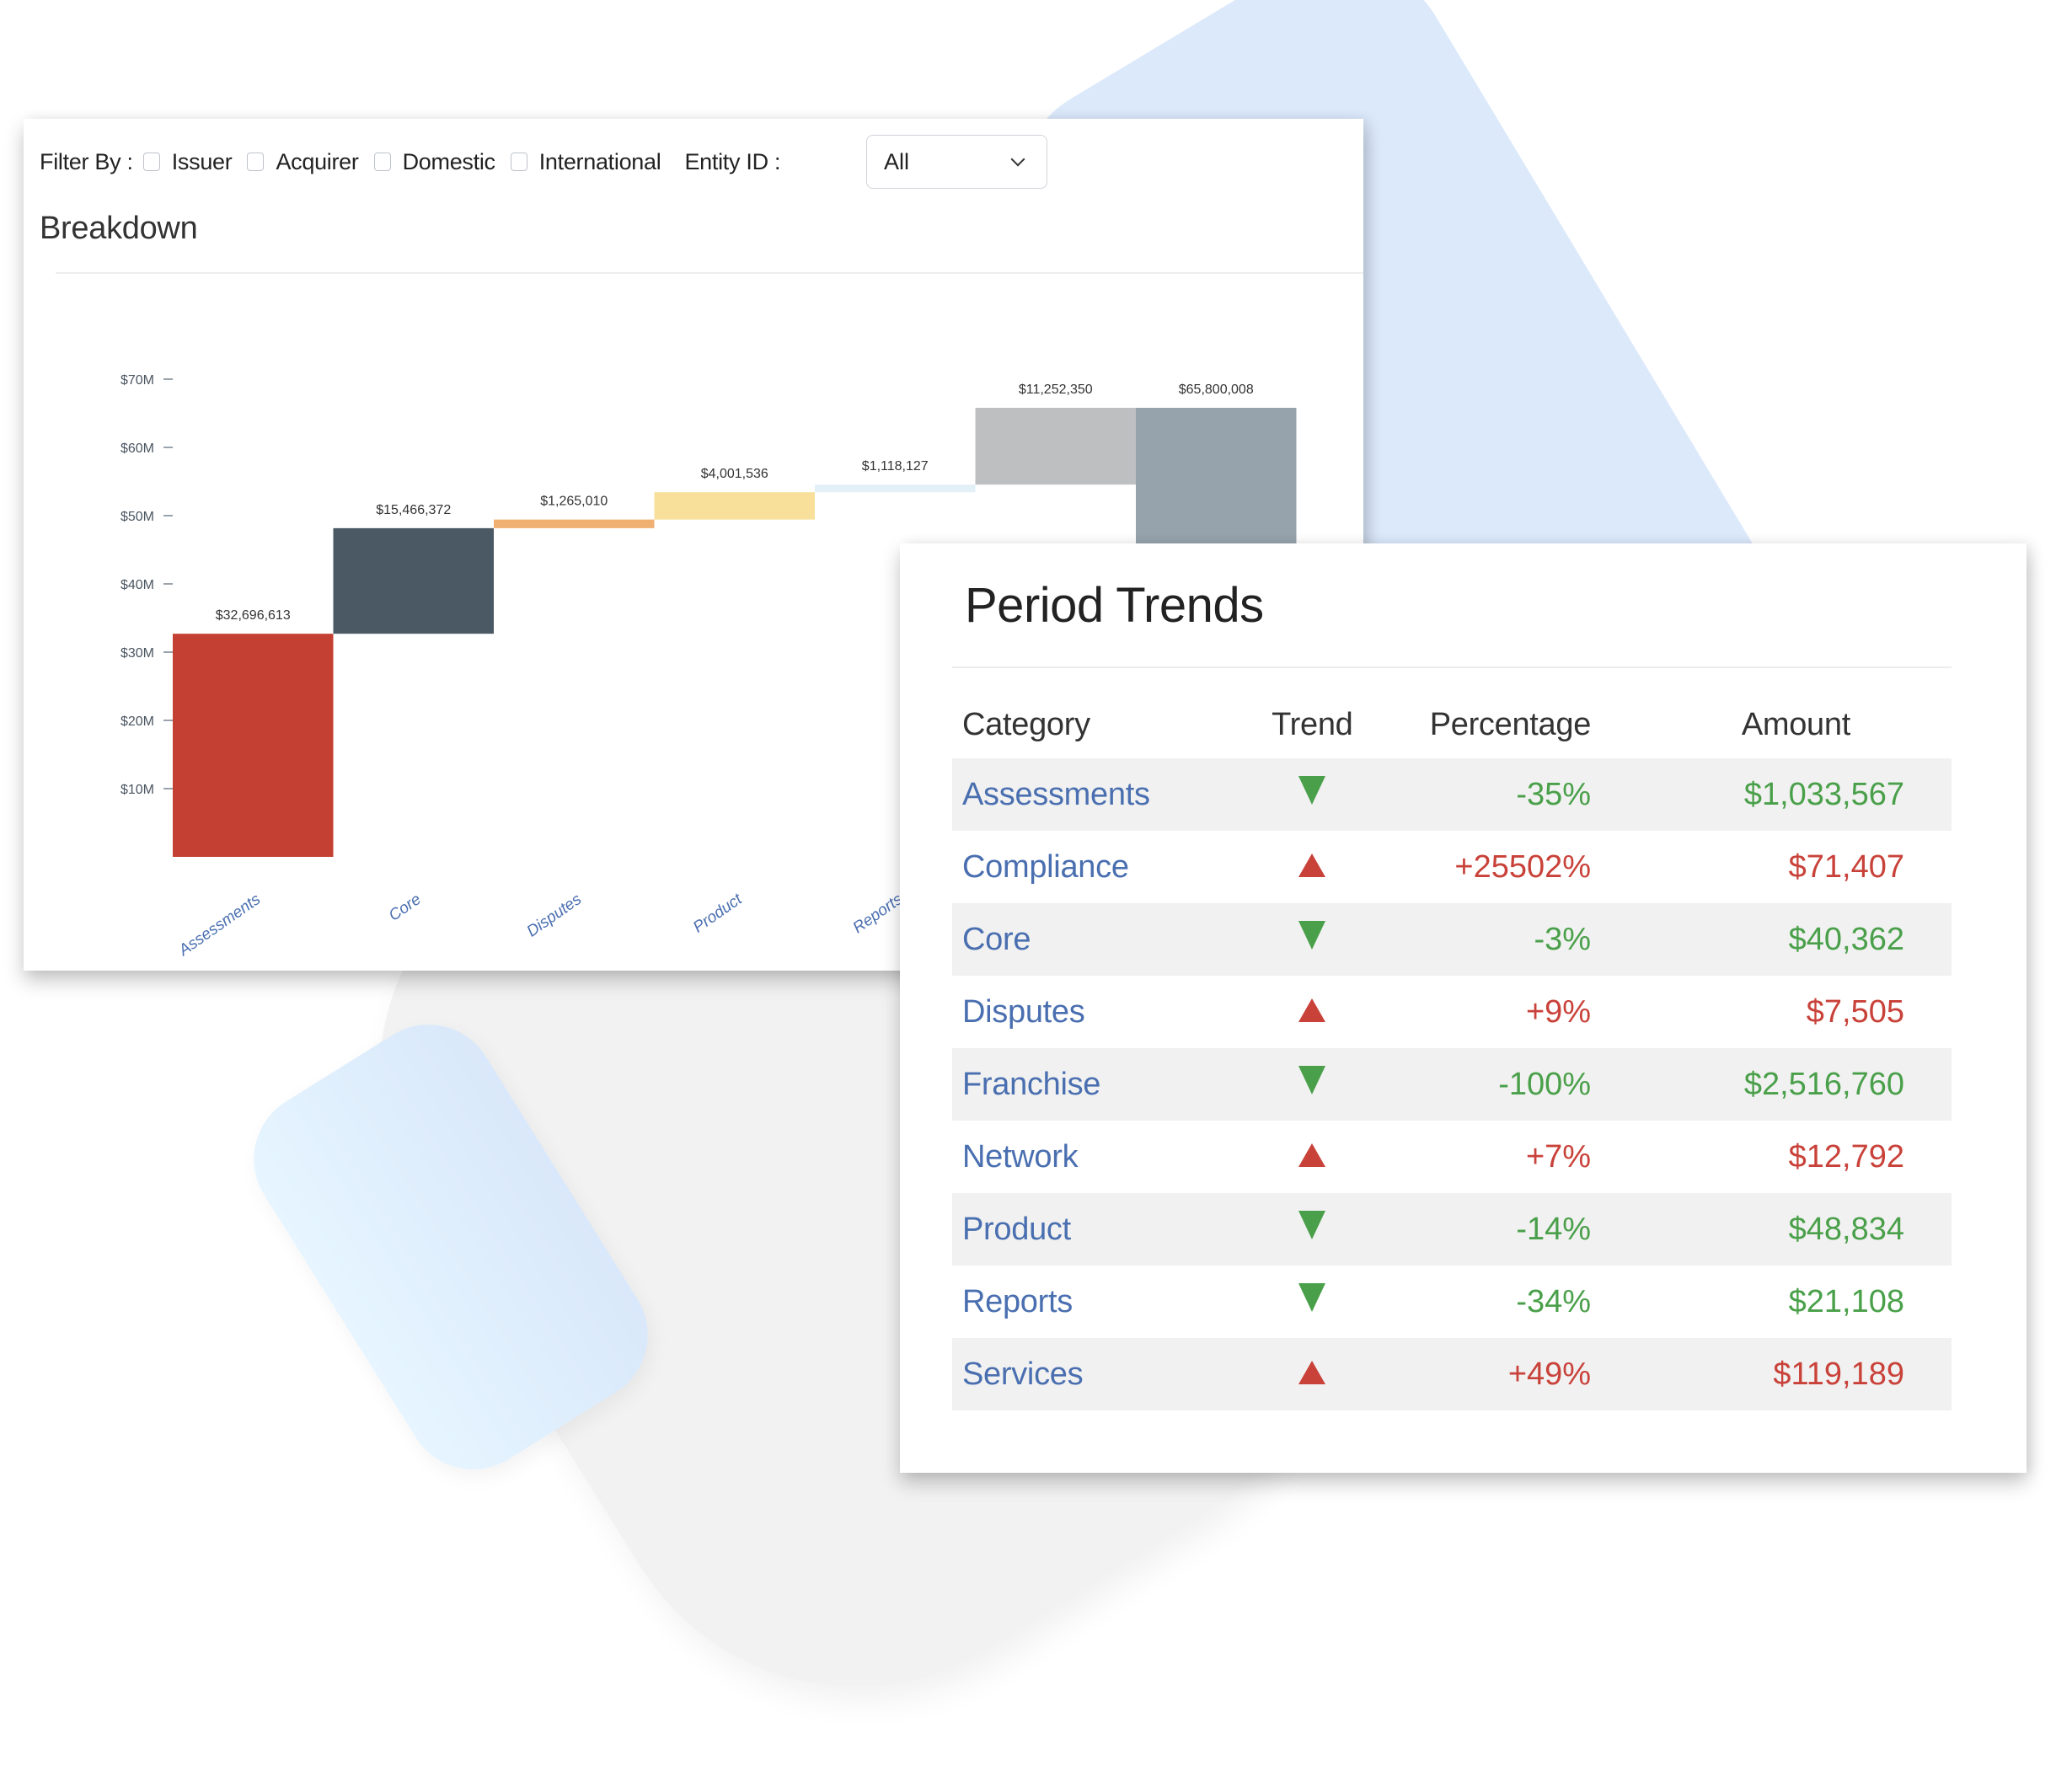  Describe the element at coordinates (1056, 794) in the screenshot. I see `category-link: Assessments` at that location.